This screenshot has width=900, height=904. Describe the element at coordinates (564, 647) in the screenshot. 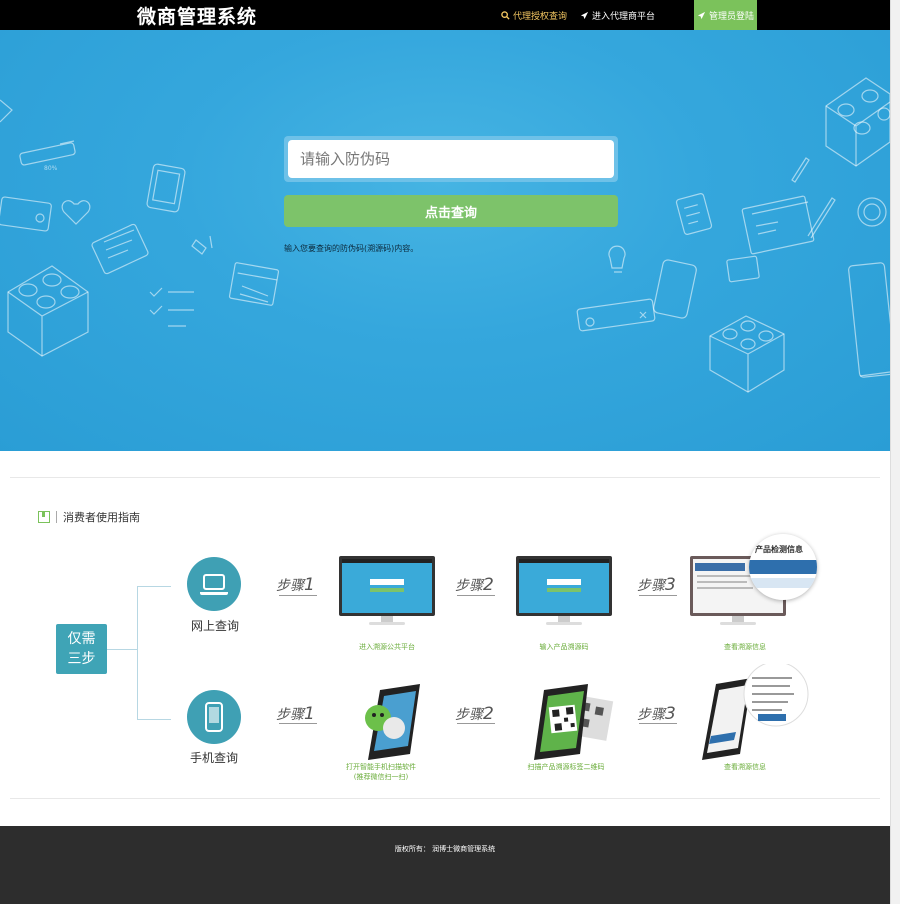

I see `online-step2-caption: 输入产品溯源码` at that location.